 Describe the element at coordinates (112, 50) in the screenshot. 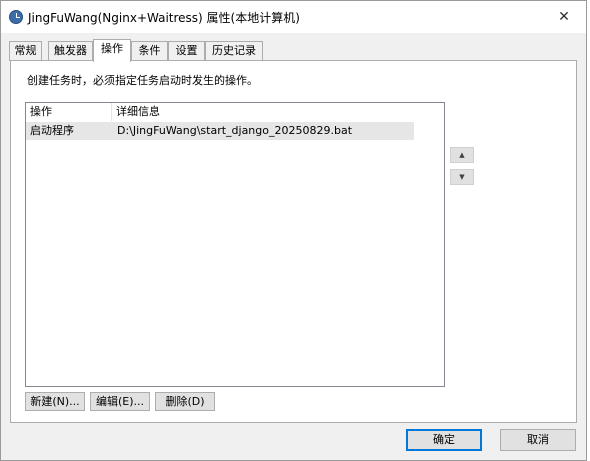

I see `tab-actions: 操作` at that location.